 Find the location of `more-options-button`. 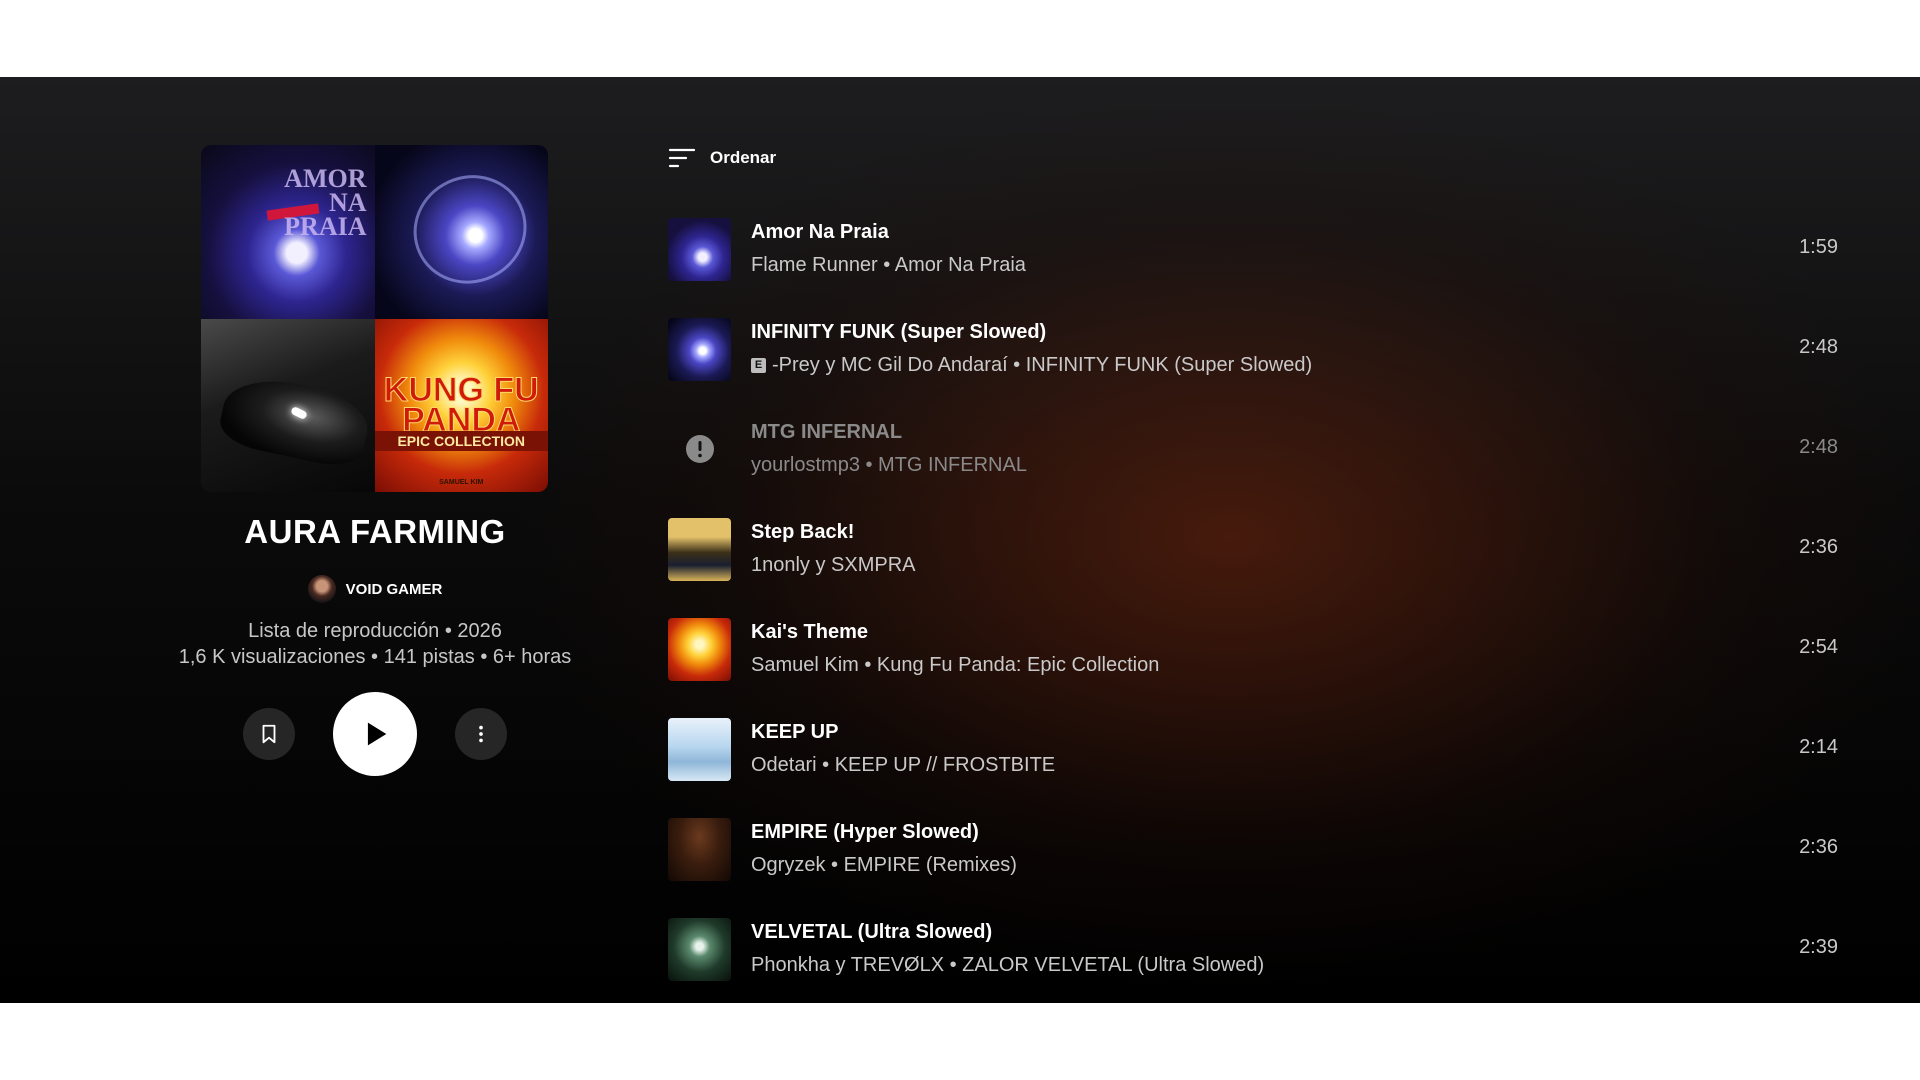

more-options-button is located at coordinates (481, 734).